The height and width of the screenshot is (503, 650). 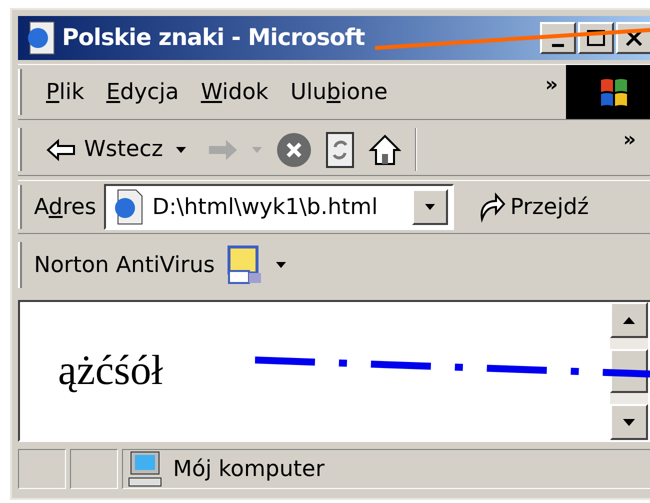 I want to click on back-arrow-icon, so click(x=61, y=149).